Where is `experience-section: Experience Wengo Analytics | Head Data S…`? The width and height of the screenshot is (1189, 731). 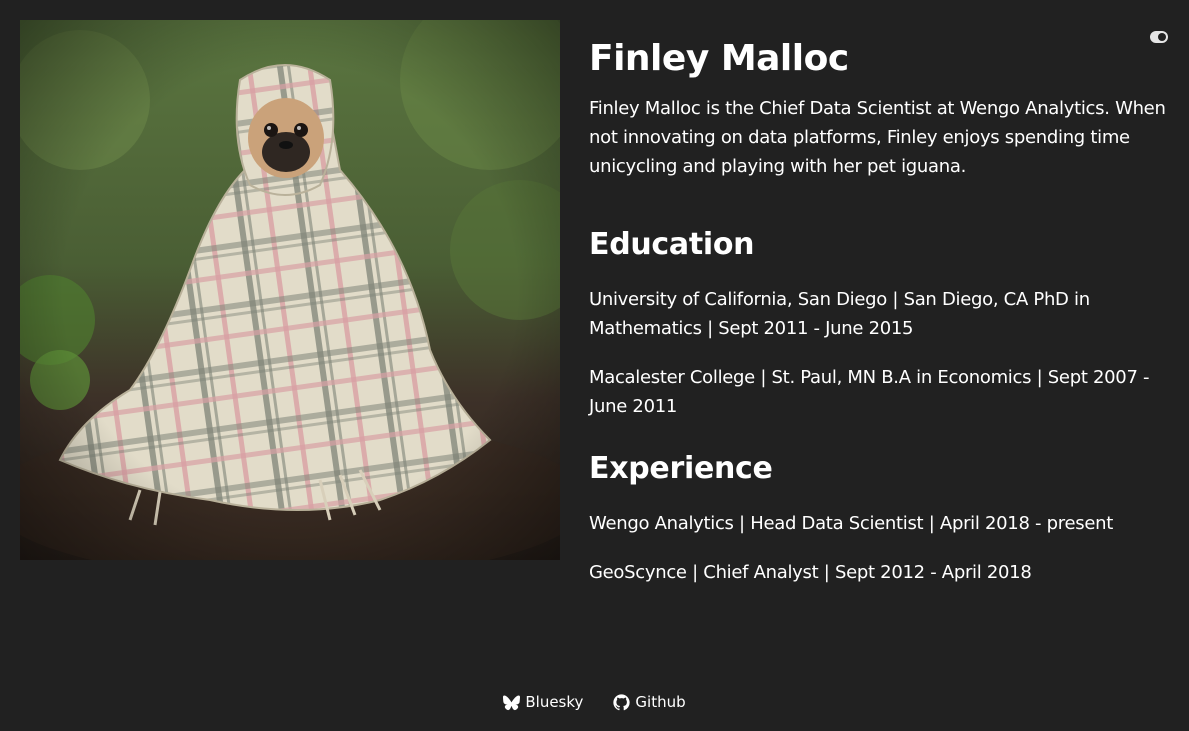 experience-section: Experience Wengo Analytics | Head Data S… is located at coordinates (879, 518).